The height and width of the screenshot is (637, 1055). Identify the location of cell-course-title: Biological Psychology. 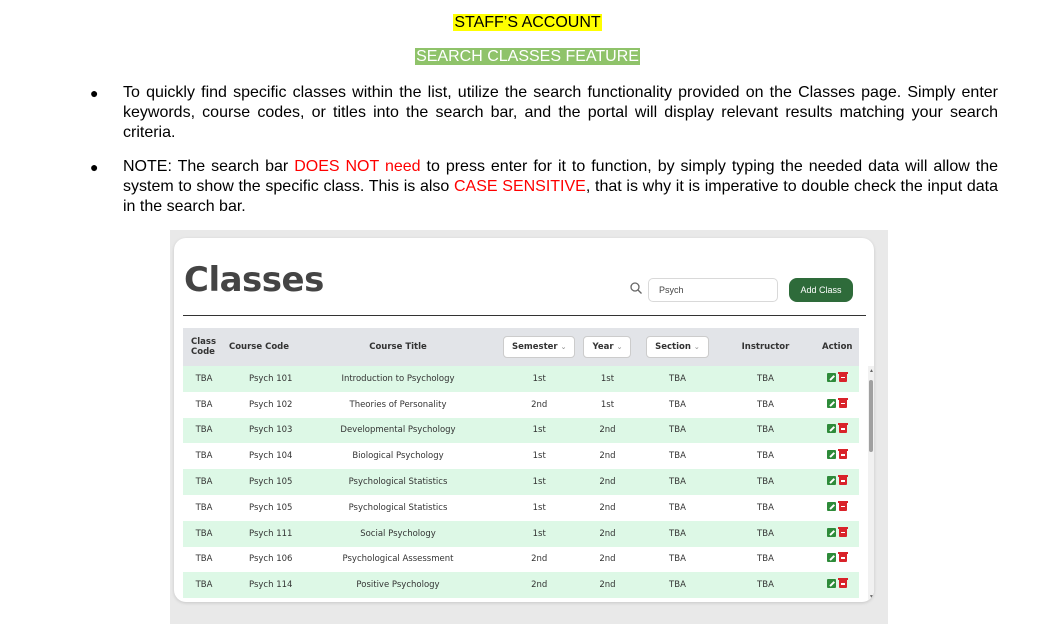
(398, 456).